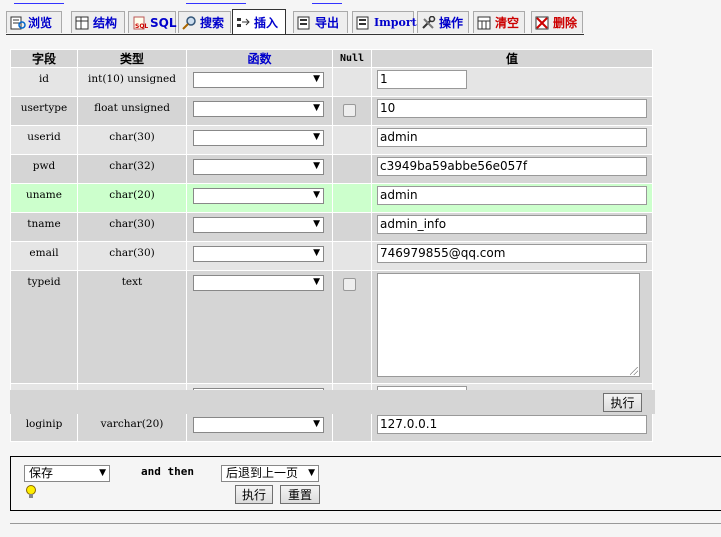  What do you see at coordinates (485, 23) in the screenshot?
I see `empty-icon` at bounding box center [485, 23].